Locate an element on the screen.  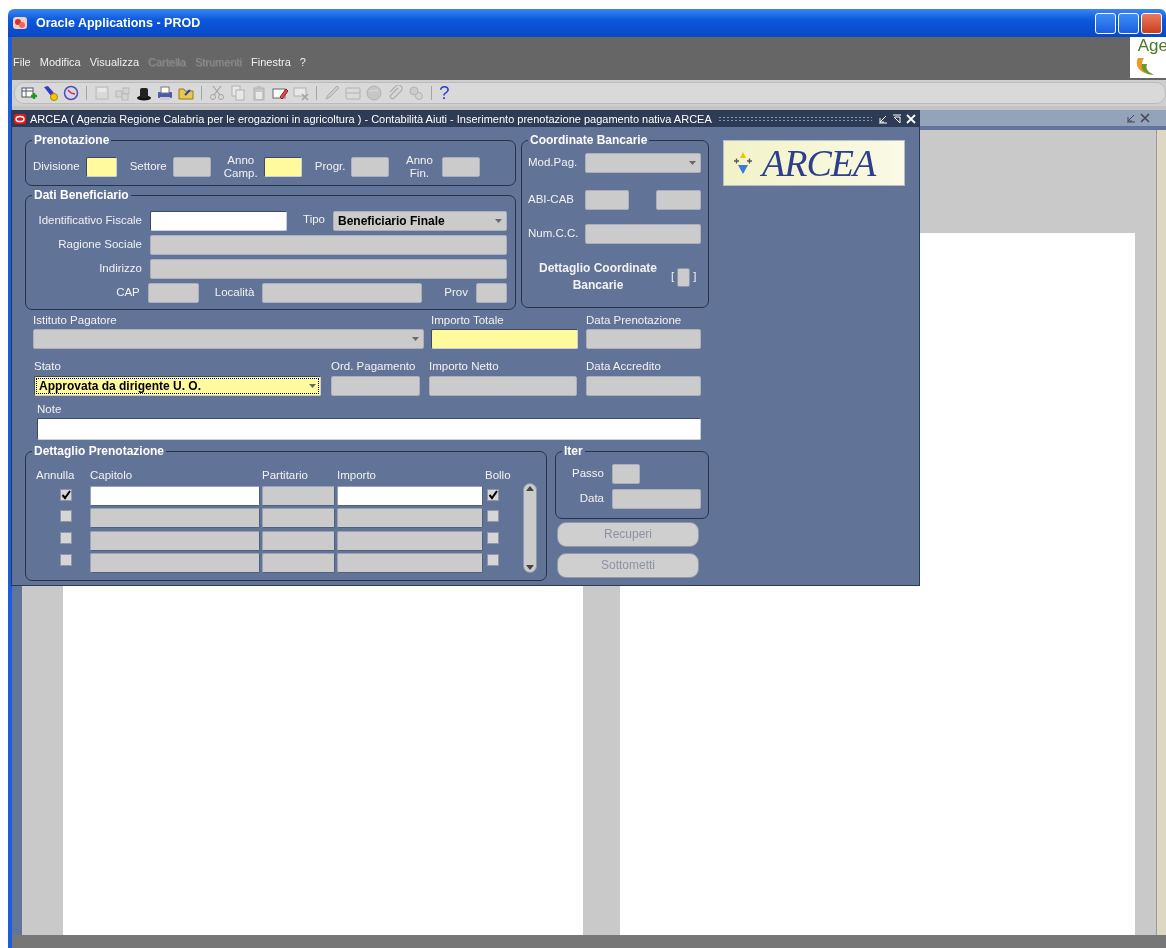
field-label: Num.C.C. is located at coordinates (554, 234).